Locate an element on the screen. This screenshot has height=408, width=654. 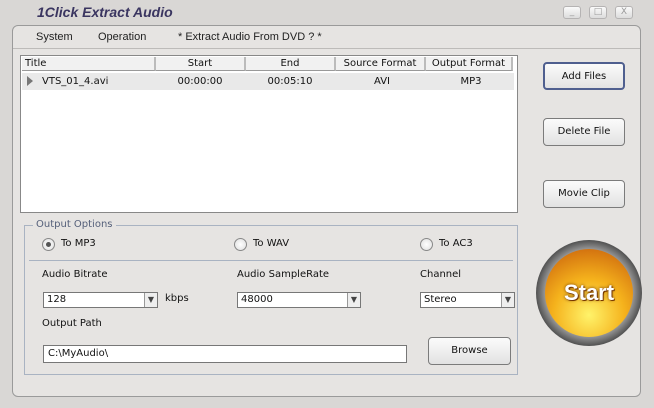
cell-title: VTS_01_4.avi is located at coordinates (75, 81).